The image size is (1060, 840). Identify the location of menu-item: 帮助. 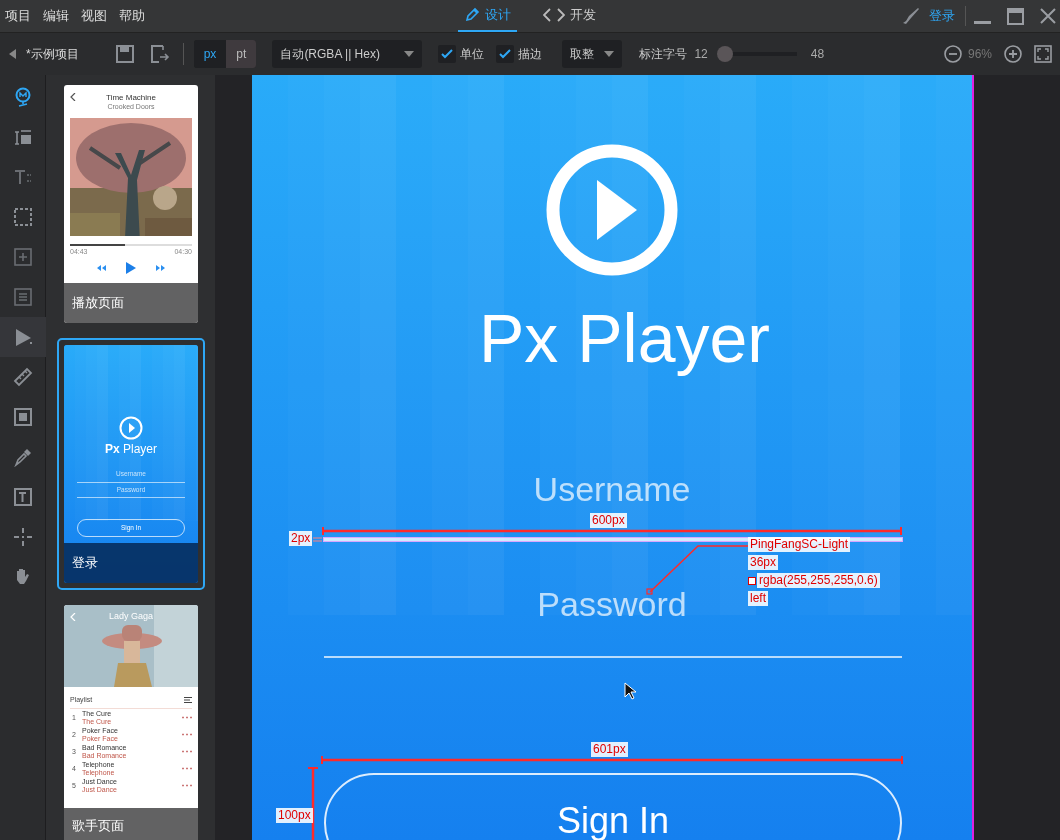
(133, 16).